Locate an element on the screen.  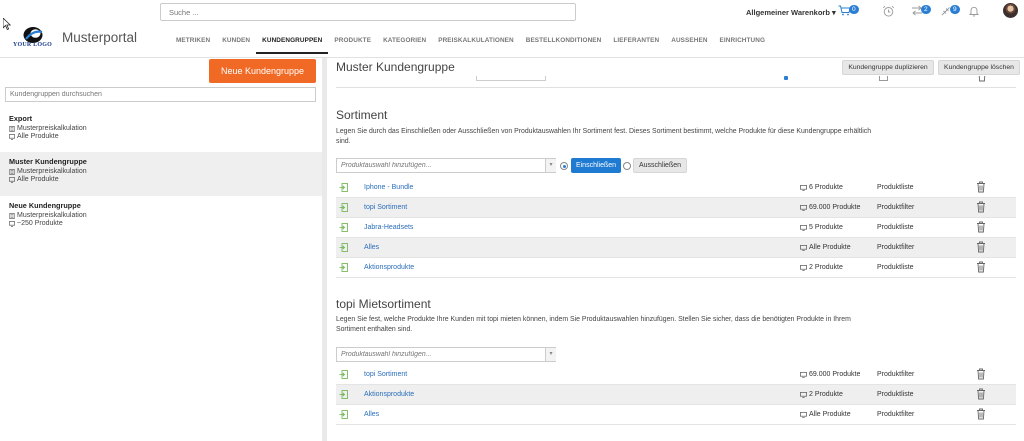
selection-name-link: Jabra-Headsets is located at coordinates (388, 227).